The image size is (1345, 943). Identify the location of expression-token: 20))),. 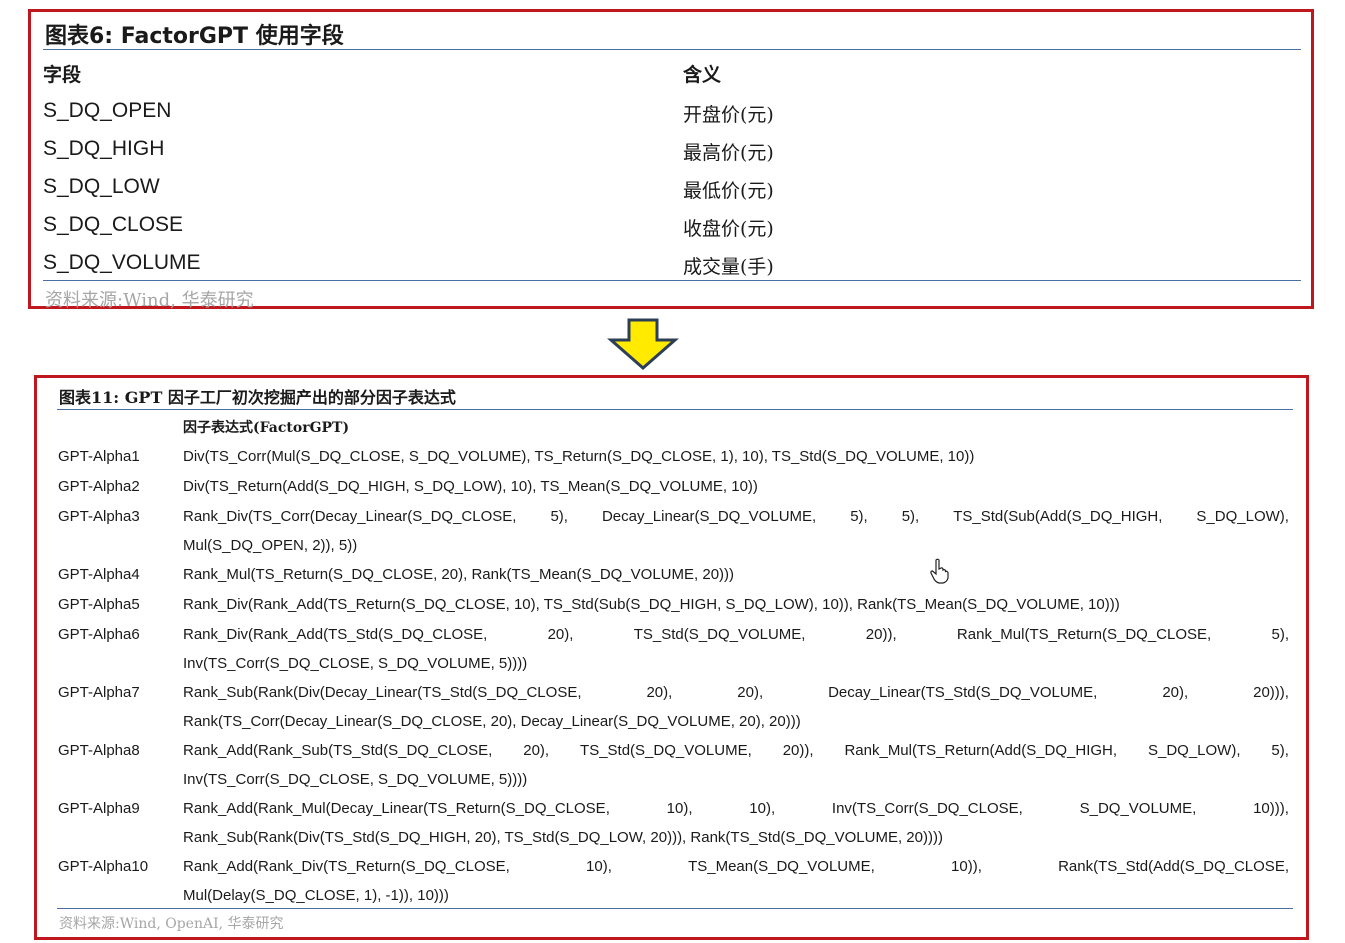
(1271, 692).